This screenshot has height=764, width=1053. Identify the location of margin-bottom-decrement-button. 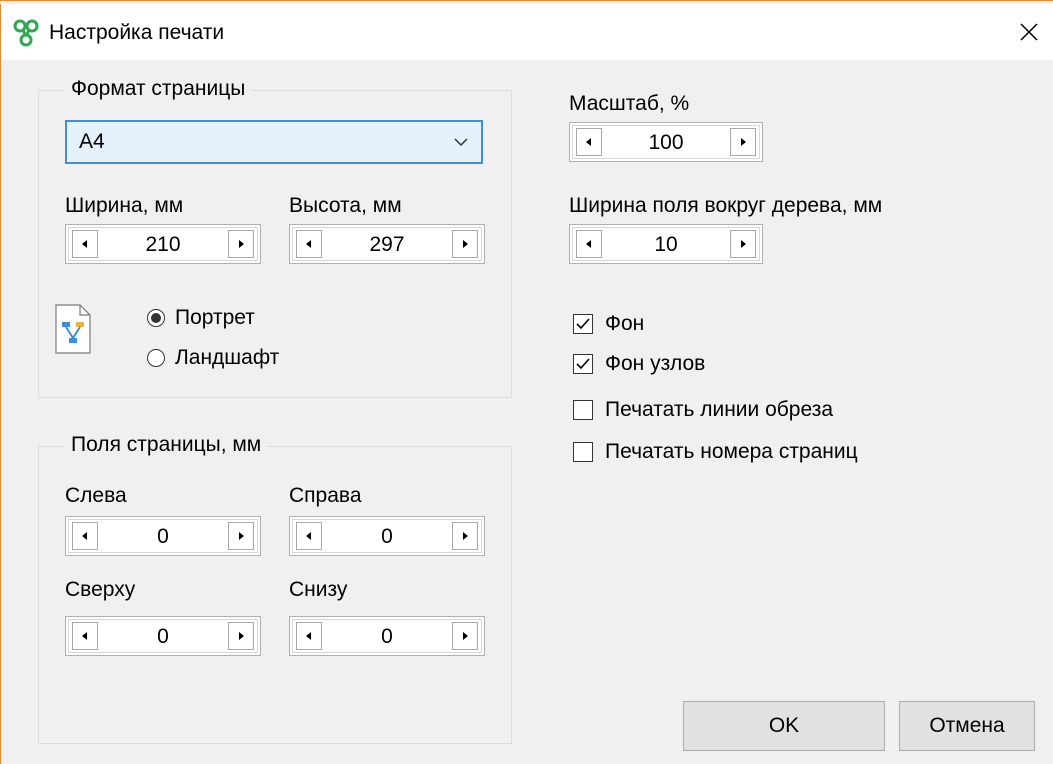
(309, 636).